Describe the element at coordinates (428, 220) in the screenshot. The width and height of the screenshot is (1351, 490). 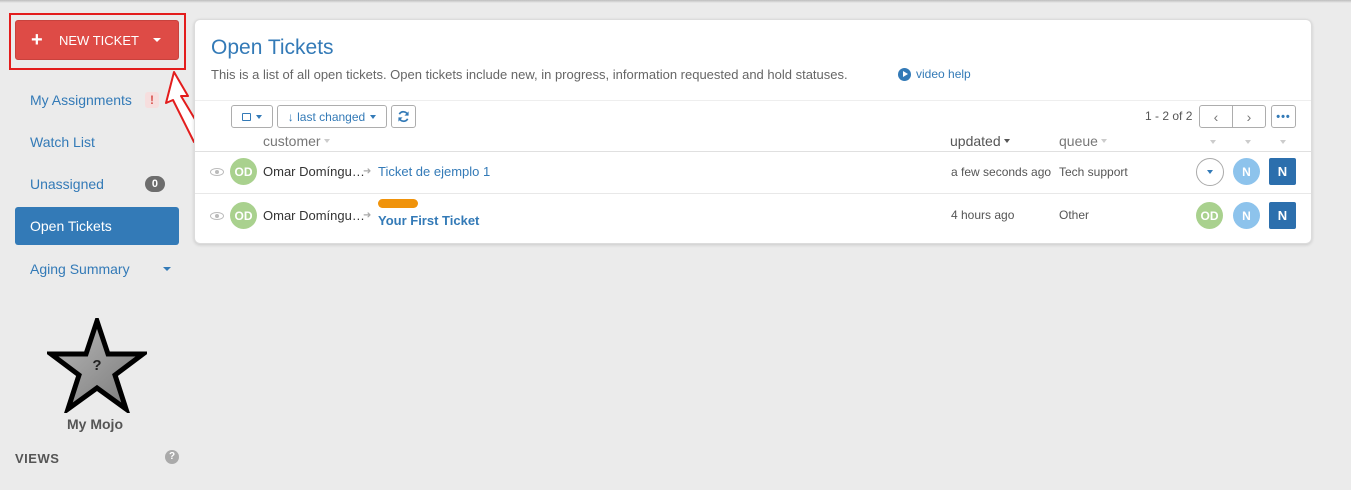
I see `ticket-title-link: Your First Ticket` at that location.